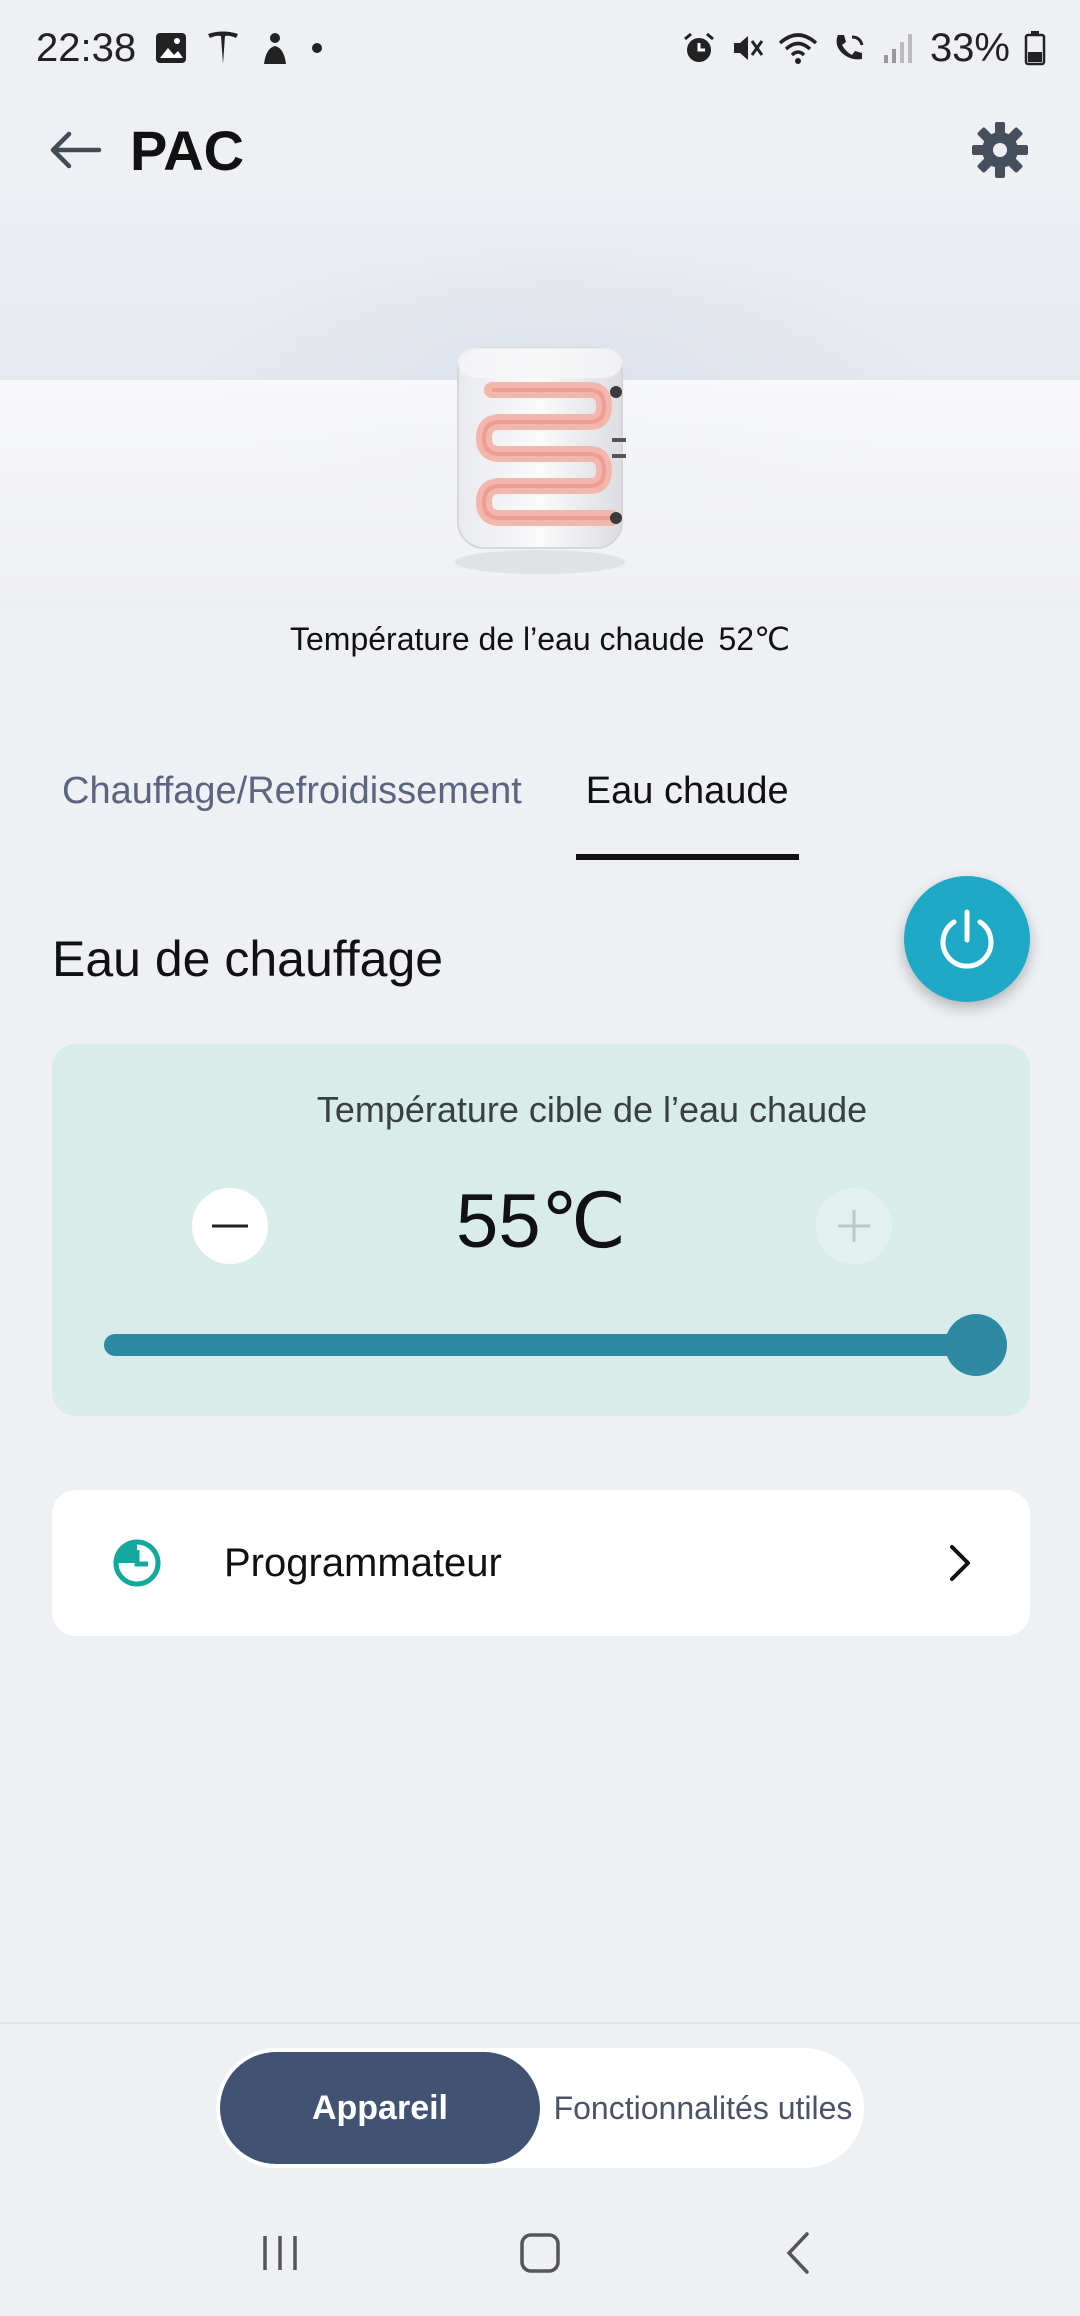 Image resolution: width=1080 pixels, height=2316 pixels. I want to click on nav-device-tab: Appareil, so click(380, 2108).